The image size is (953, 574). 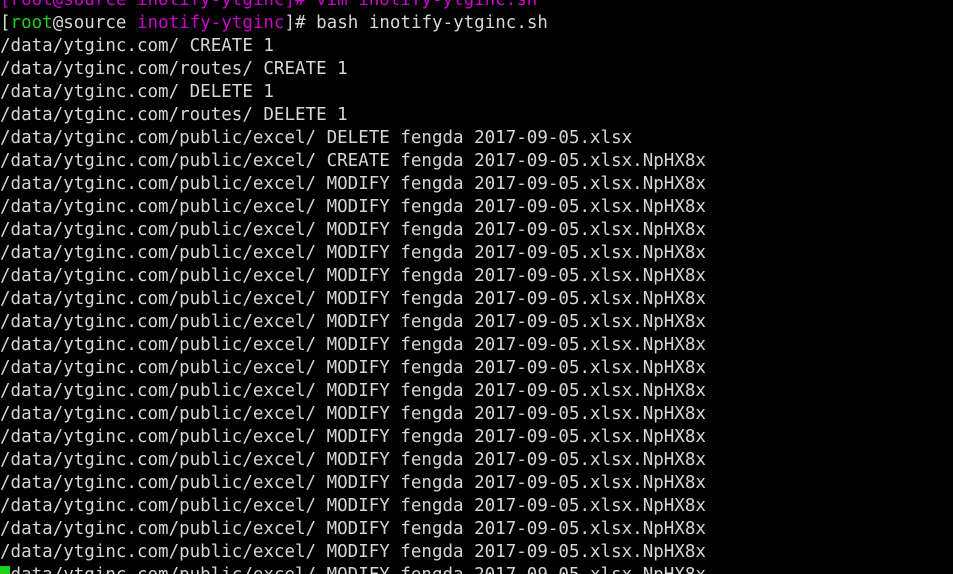 I want to click on prompt-command: bash inotify-ytginc.sh, so click(x=432, y=23).